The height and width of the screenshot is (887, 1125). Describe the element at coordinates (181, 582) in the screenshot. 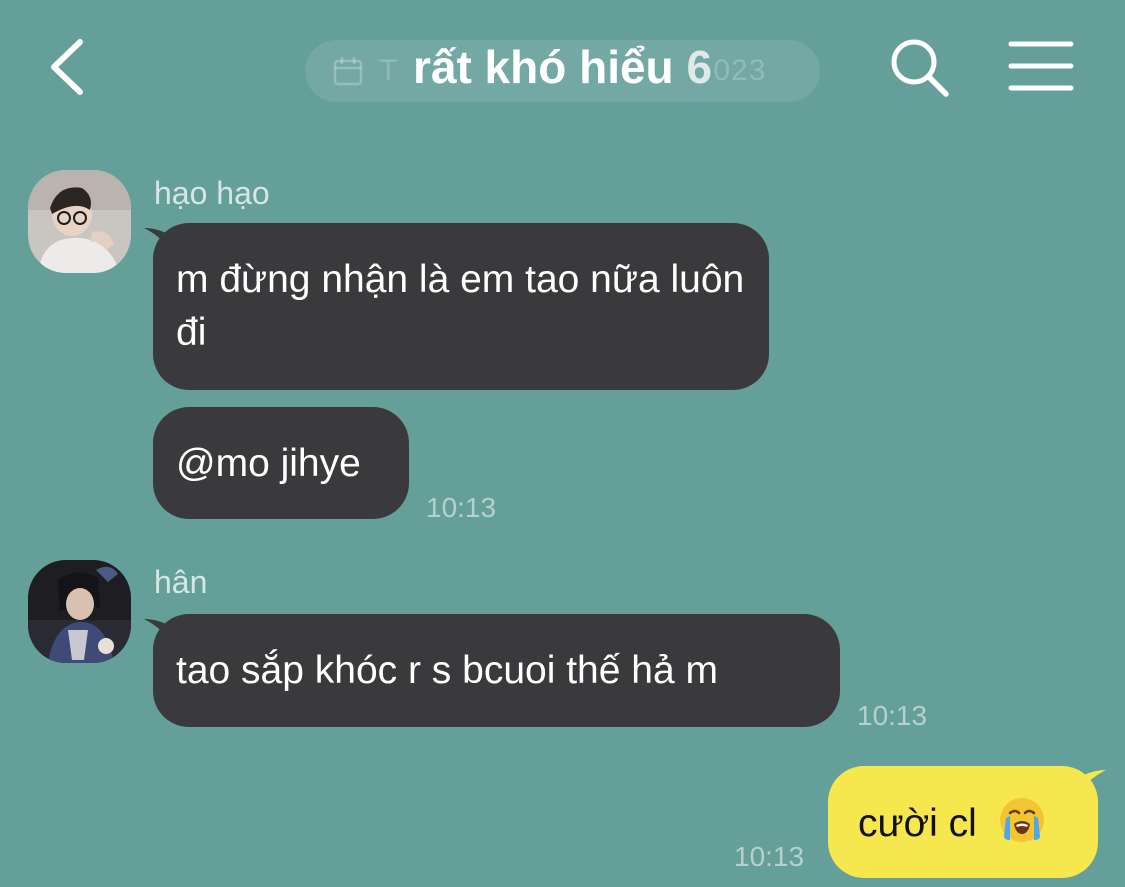

I see `sender-name: hân` at that location.